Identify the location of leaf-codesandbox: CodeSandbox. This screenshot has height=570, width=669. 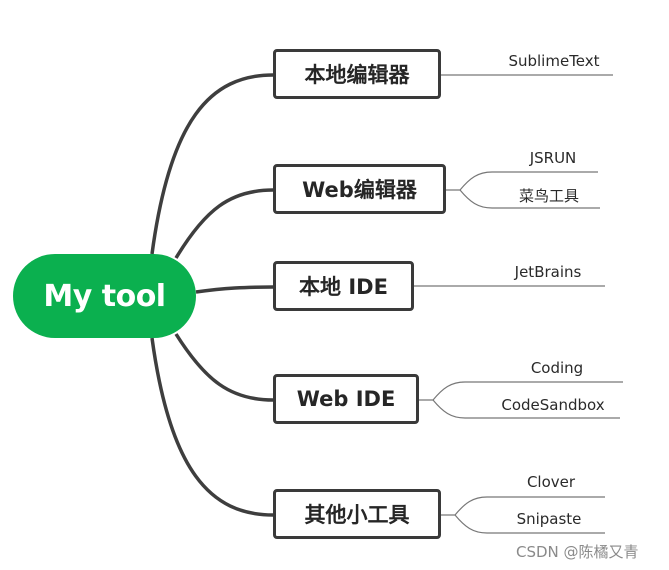
(552, 405).